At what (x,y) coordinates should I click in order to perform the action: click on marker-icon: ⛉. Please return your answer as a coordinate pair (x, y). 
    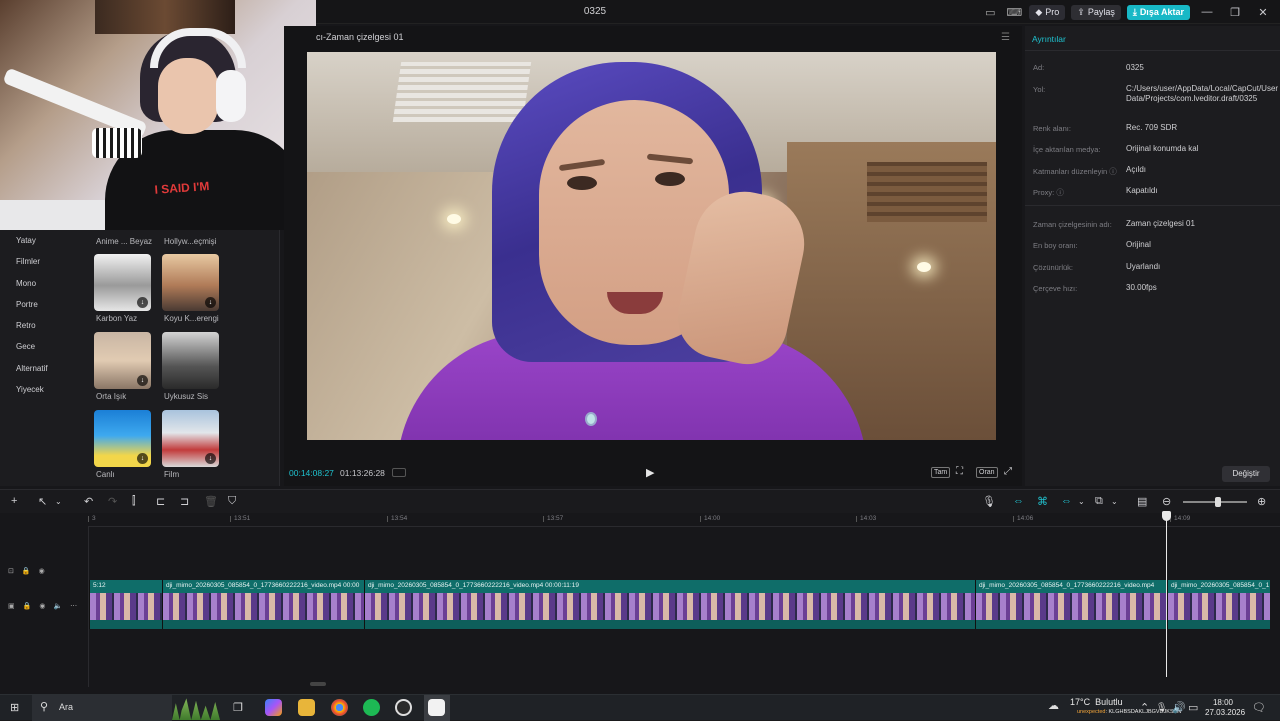
    Looking at the image, I should click on (232, 501).